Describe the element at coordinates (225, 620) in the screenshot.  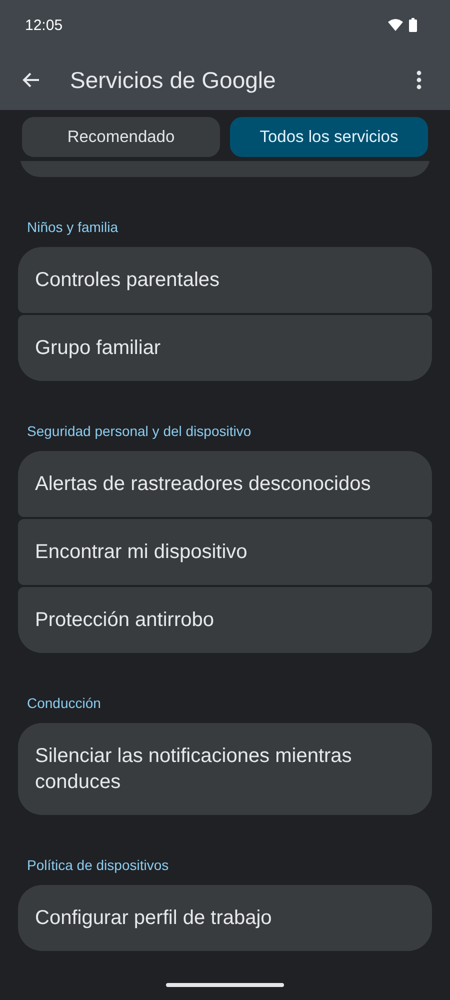
I see `list-item: Protección antirrobo` at that location.